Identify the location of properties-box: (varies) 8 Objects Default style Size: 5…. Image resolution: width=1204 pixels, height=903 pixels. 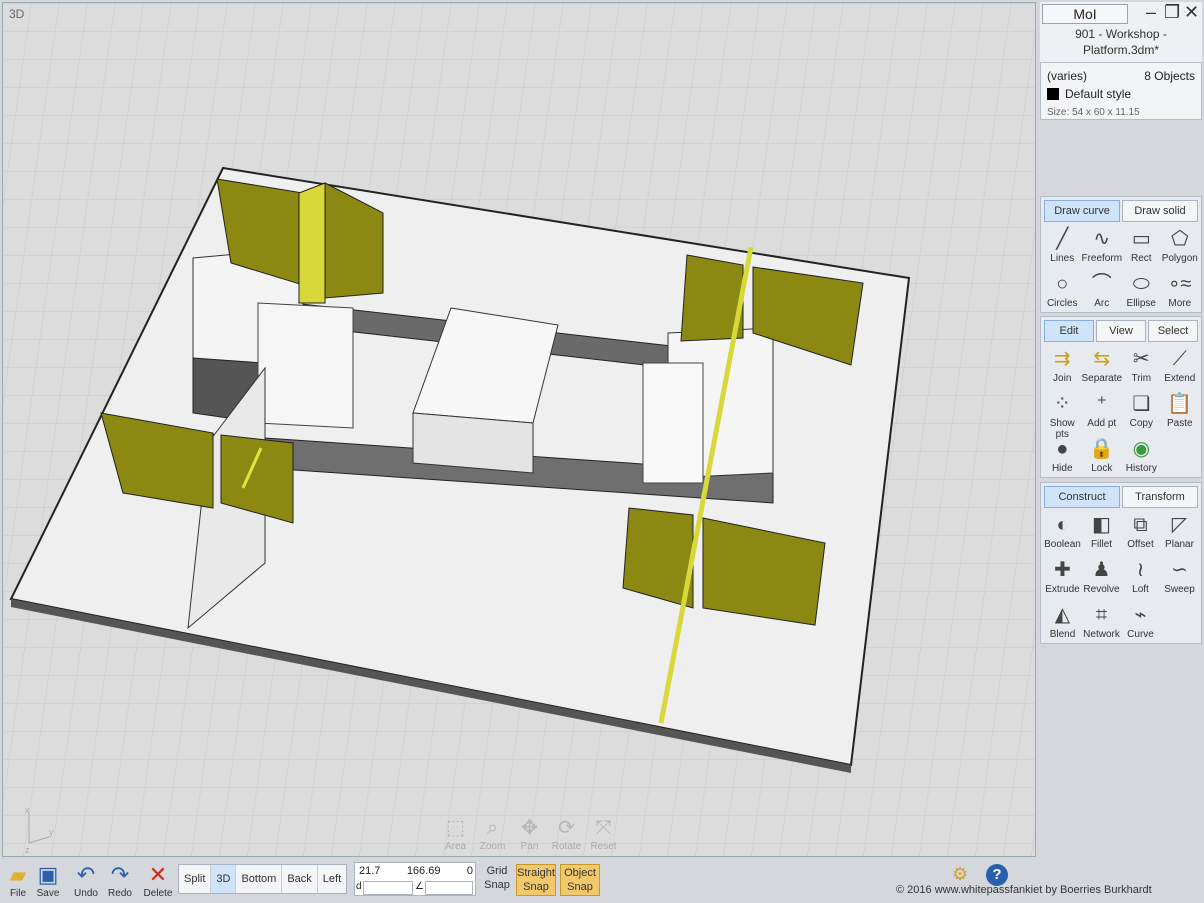
(1121, 91).